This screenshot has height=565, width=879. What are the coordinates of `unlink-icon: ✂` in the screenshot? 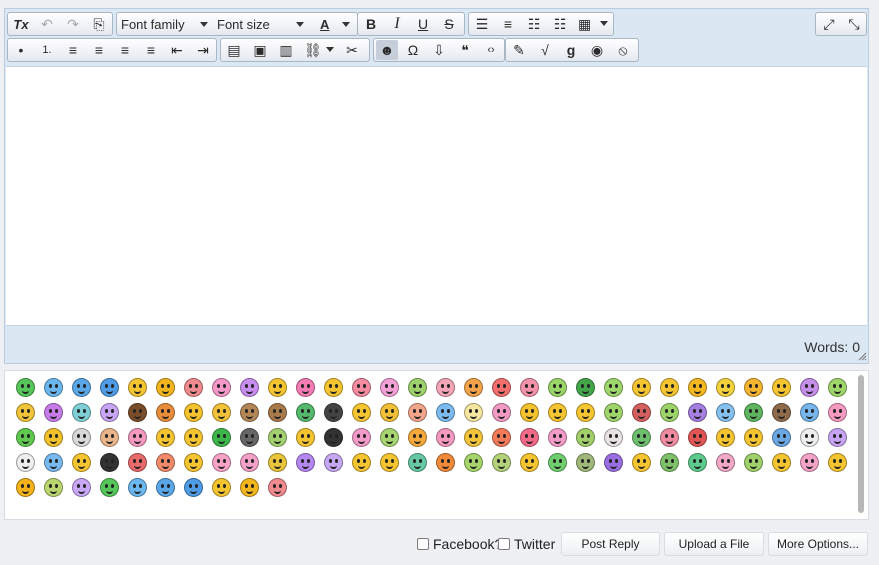 It's located at (352, 50).